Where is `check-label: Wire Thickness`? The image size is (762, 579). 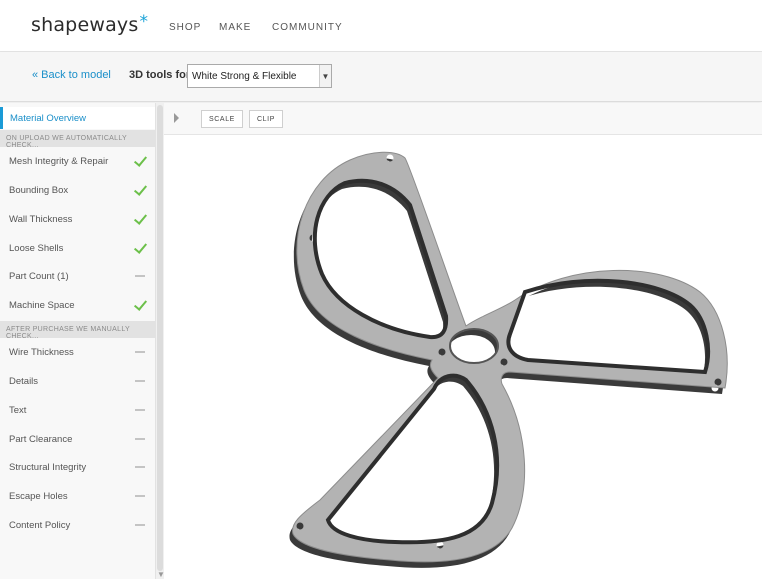
check-label: Wire Thickness is located at coordinates (41, 352).